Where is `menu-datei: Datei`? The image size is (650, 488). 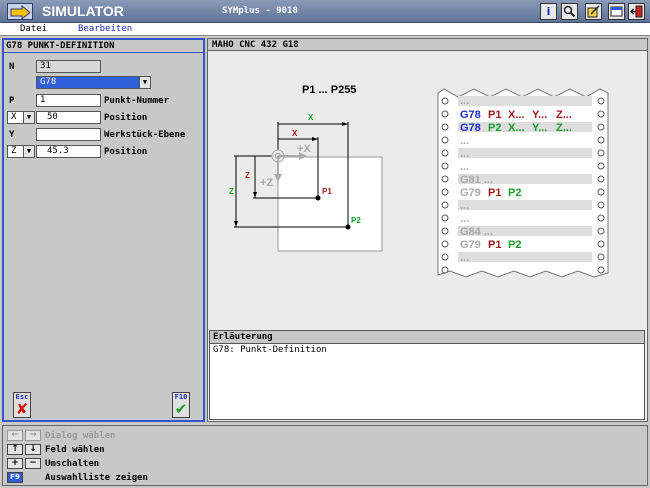
menu-datei: Datei is located at coordinates (33, 29).